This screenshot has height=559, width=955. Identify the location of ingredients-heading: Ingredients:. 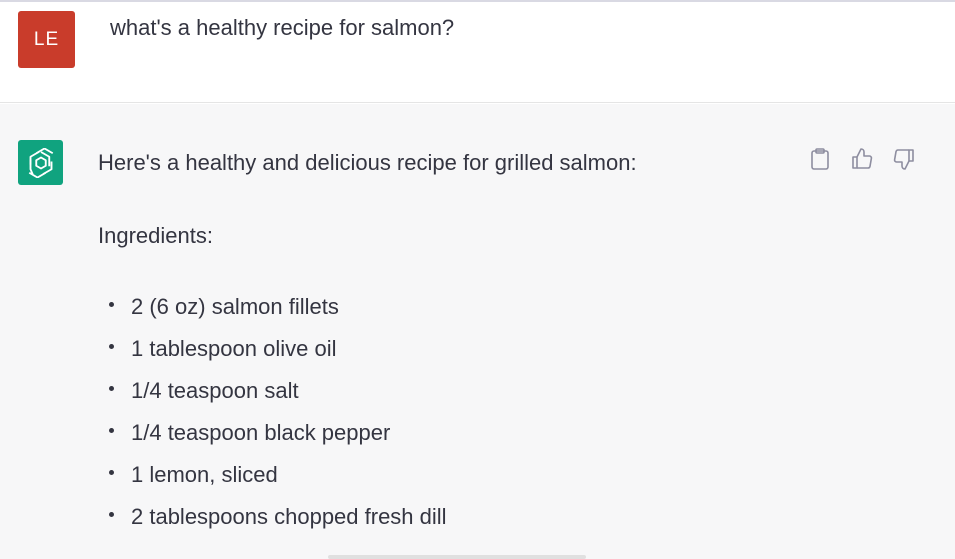
(155, 235).